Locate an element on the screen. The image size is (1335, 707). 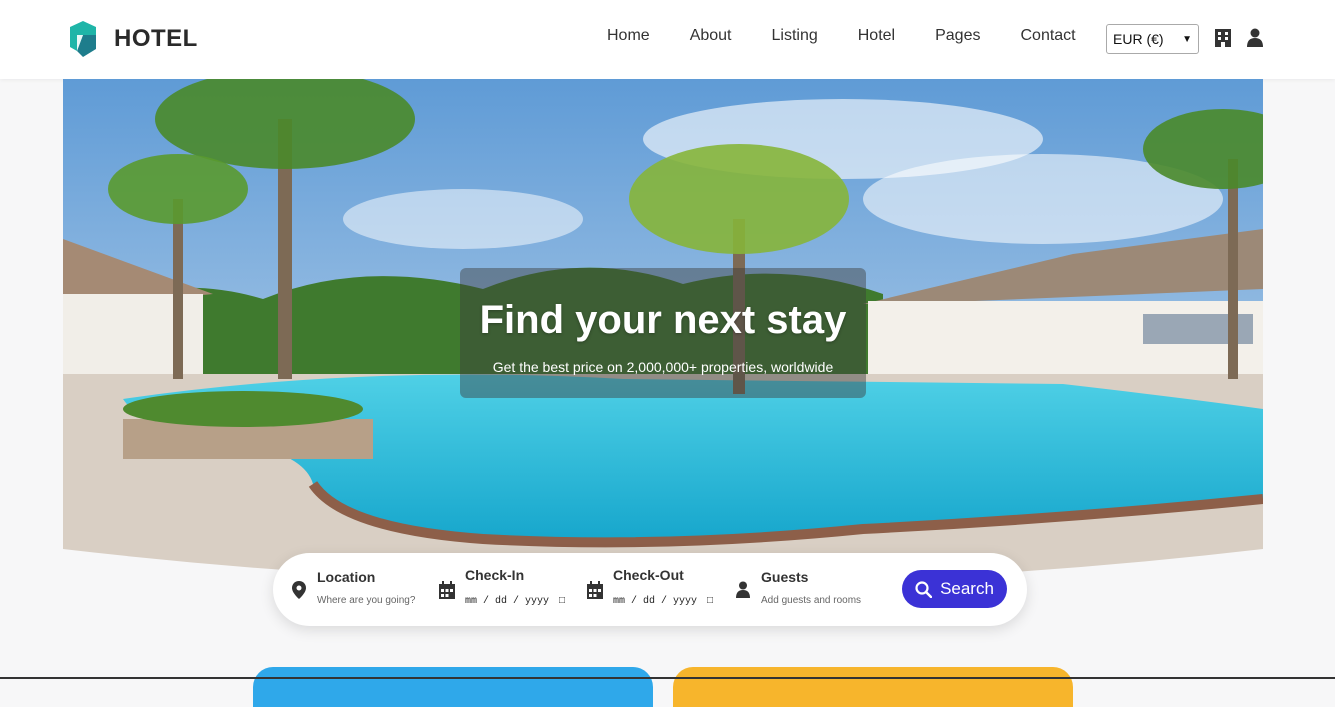
feature-card-yellow is located at coordinates (873, 687).